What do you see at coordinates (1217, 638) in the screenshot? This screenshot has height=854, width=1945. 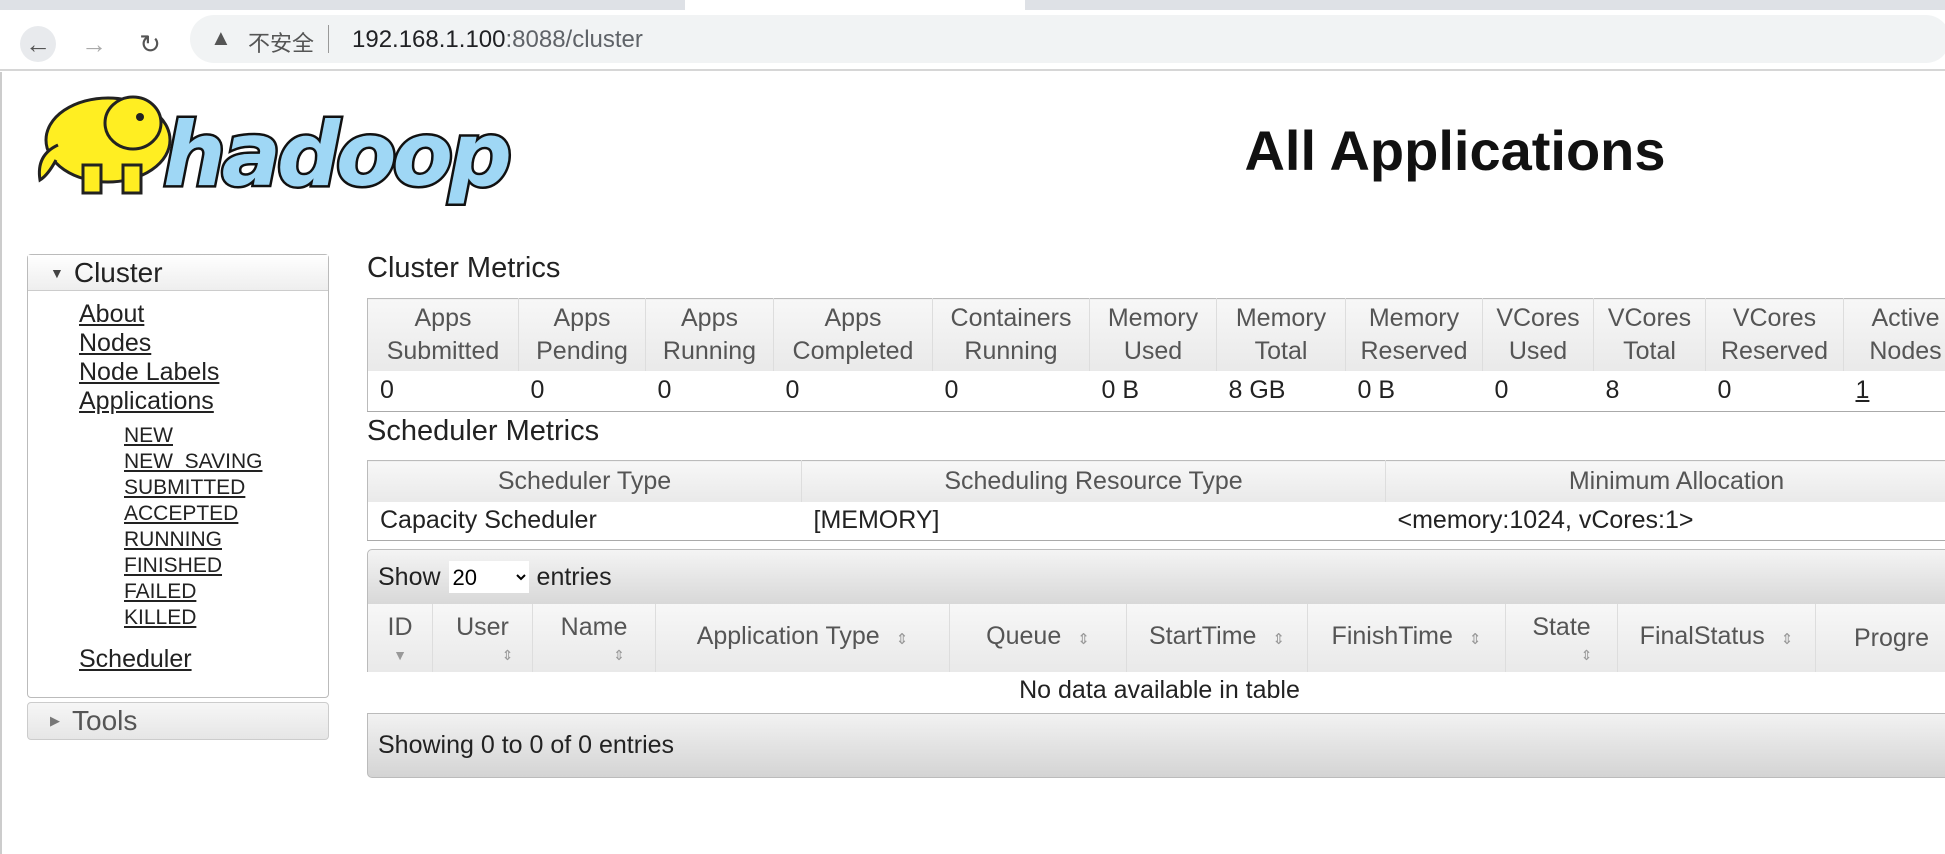 I see `column-header-starttime: StartTime ⇕` at bounding box center [1217, 638].